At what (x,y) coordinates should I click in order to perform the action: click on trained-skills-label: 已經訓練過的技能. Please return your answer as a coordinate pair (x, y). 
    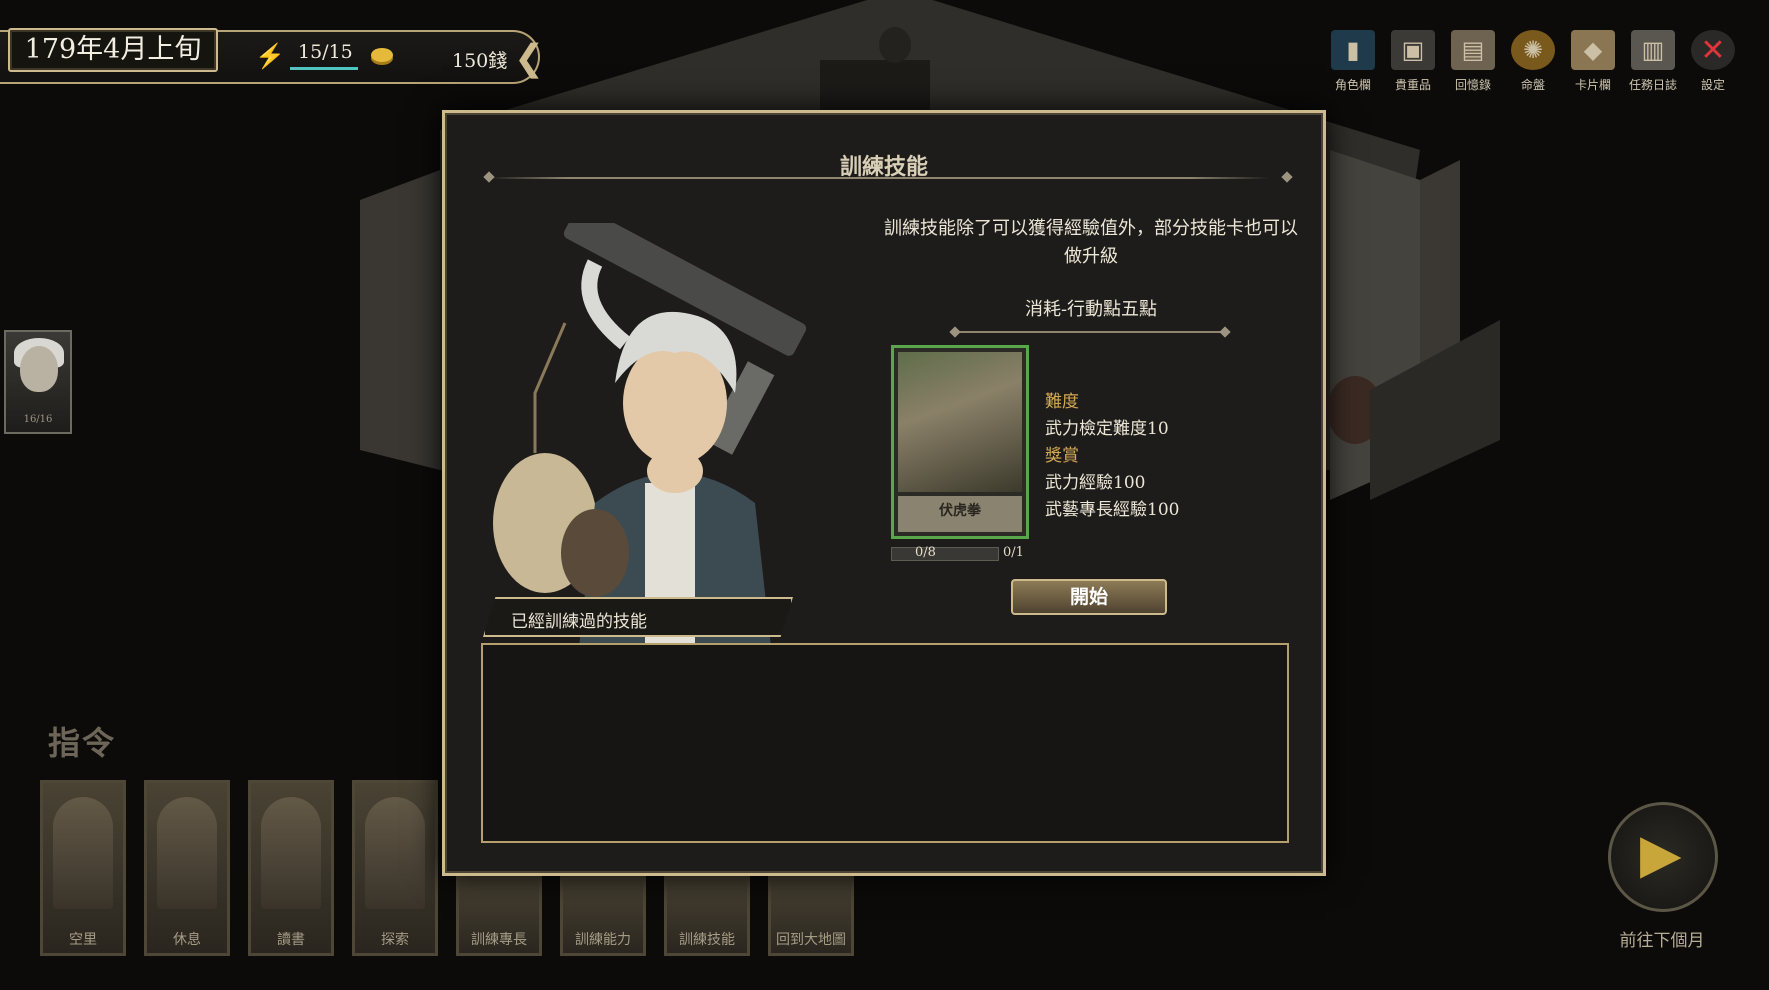
    Looking at the image, I should click on (579, 622).